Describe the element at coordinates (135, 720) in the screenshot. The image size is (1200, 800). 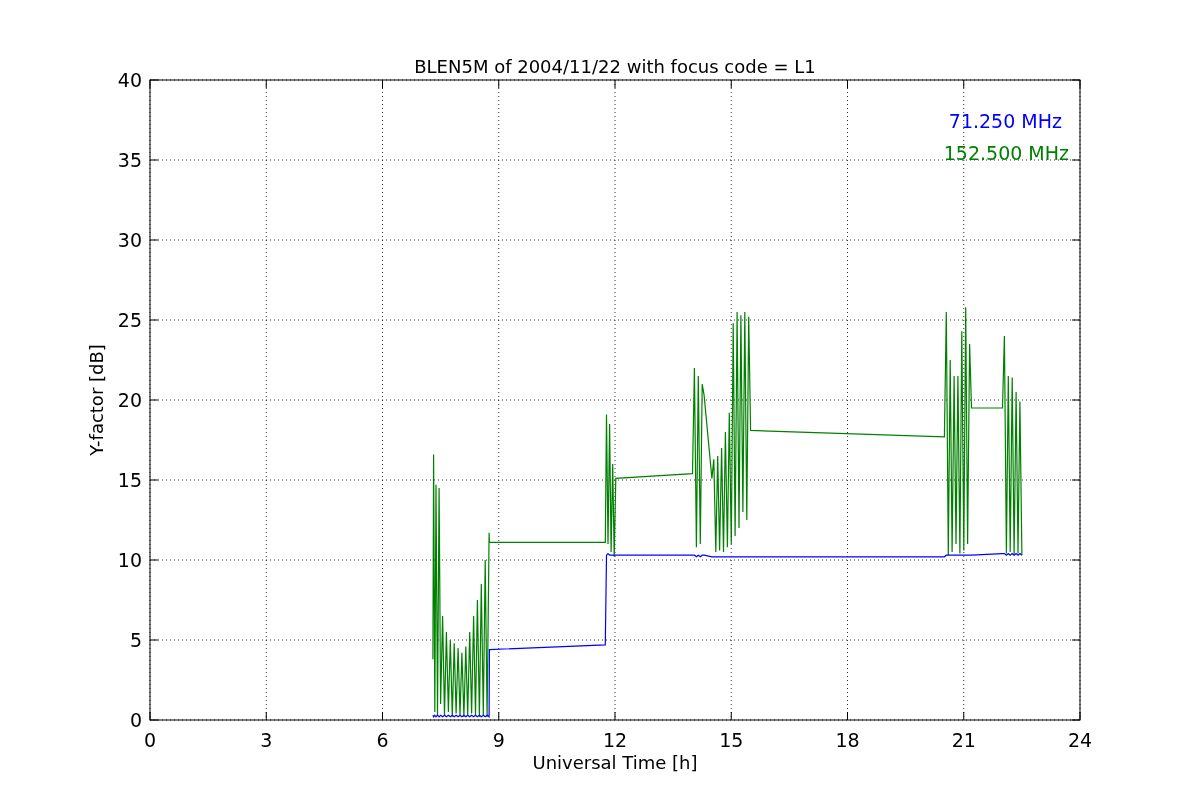
I see `y-tick-label: 0` at that location.